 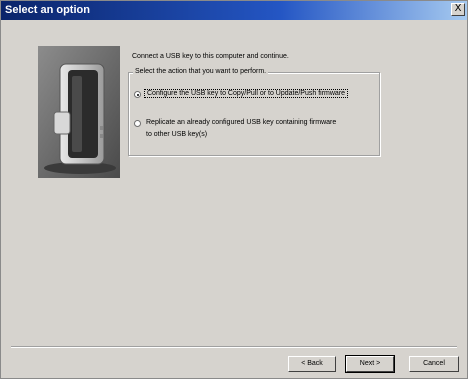 What do you see at coordinates (234, 10) in the screenshot?
I see `title-bar: Select an option X` at bounding box center [234, 10].